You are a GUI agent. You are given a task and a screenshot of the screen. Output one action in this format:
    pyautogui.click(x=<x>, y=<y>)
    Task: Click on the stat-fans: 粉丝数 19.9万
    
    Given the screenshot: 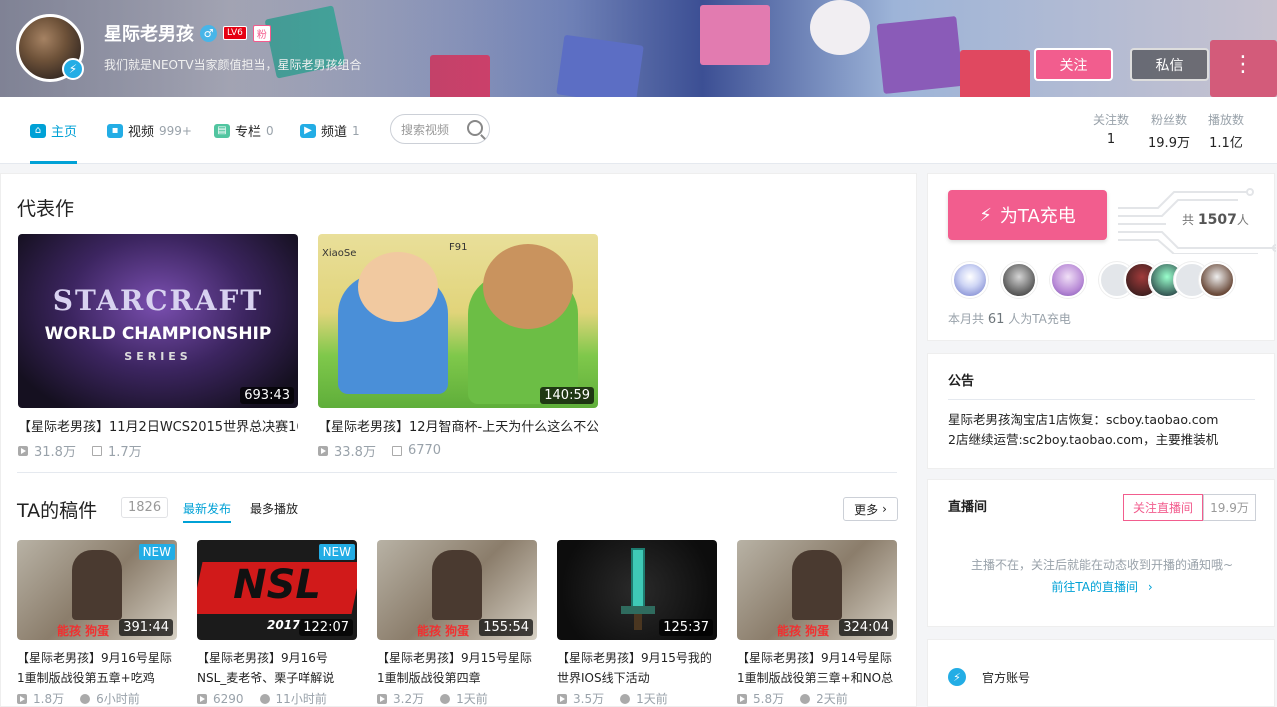 What is the action you would take?
    pyautogui.click(x=1169, y=131)
    